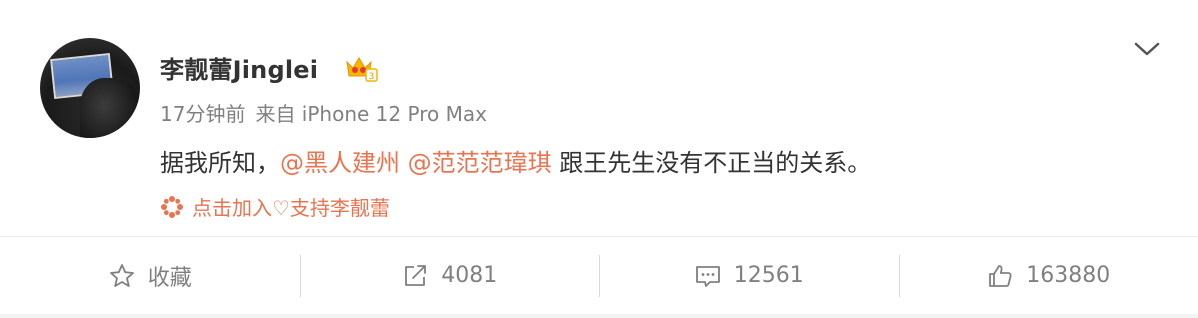  I want to click on like-button: 163880, so click(1048, 275).